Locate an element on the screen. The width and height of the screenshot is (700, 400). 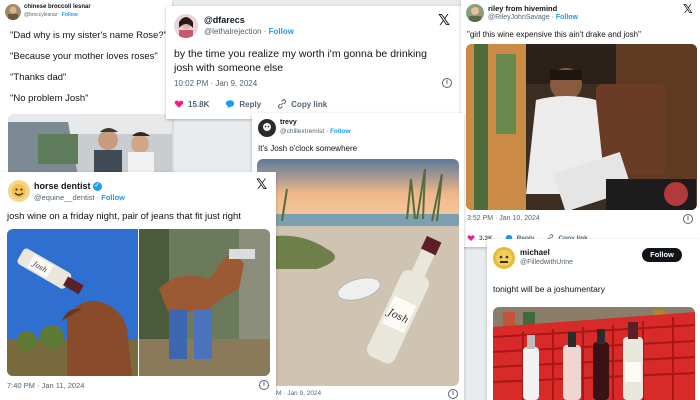
handle: @chillextremist is located at coordinates (302, 131).